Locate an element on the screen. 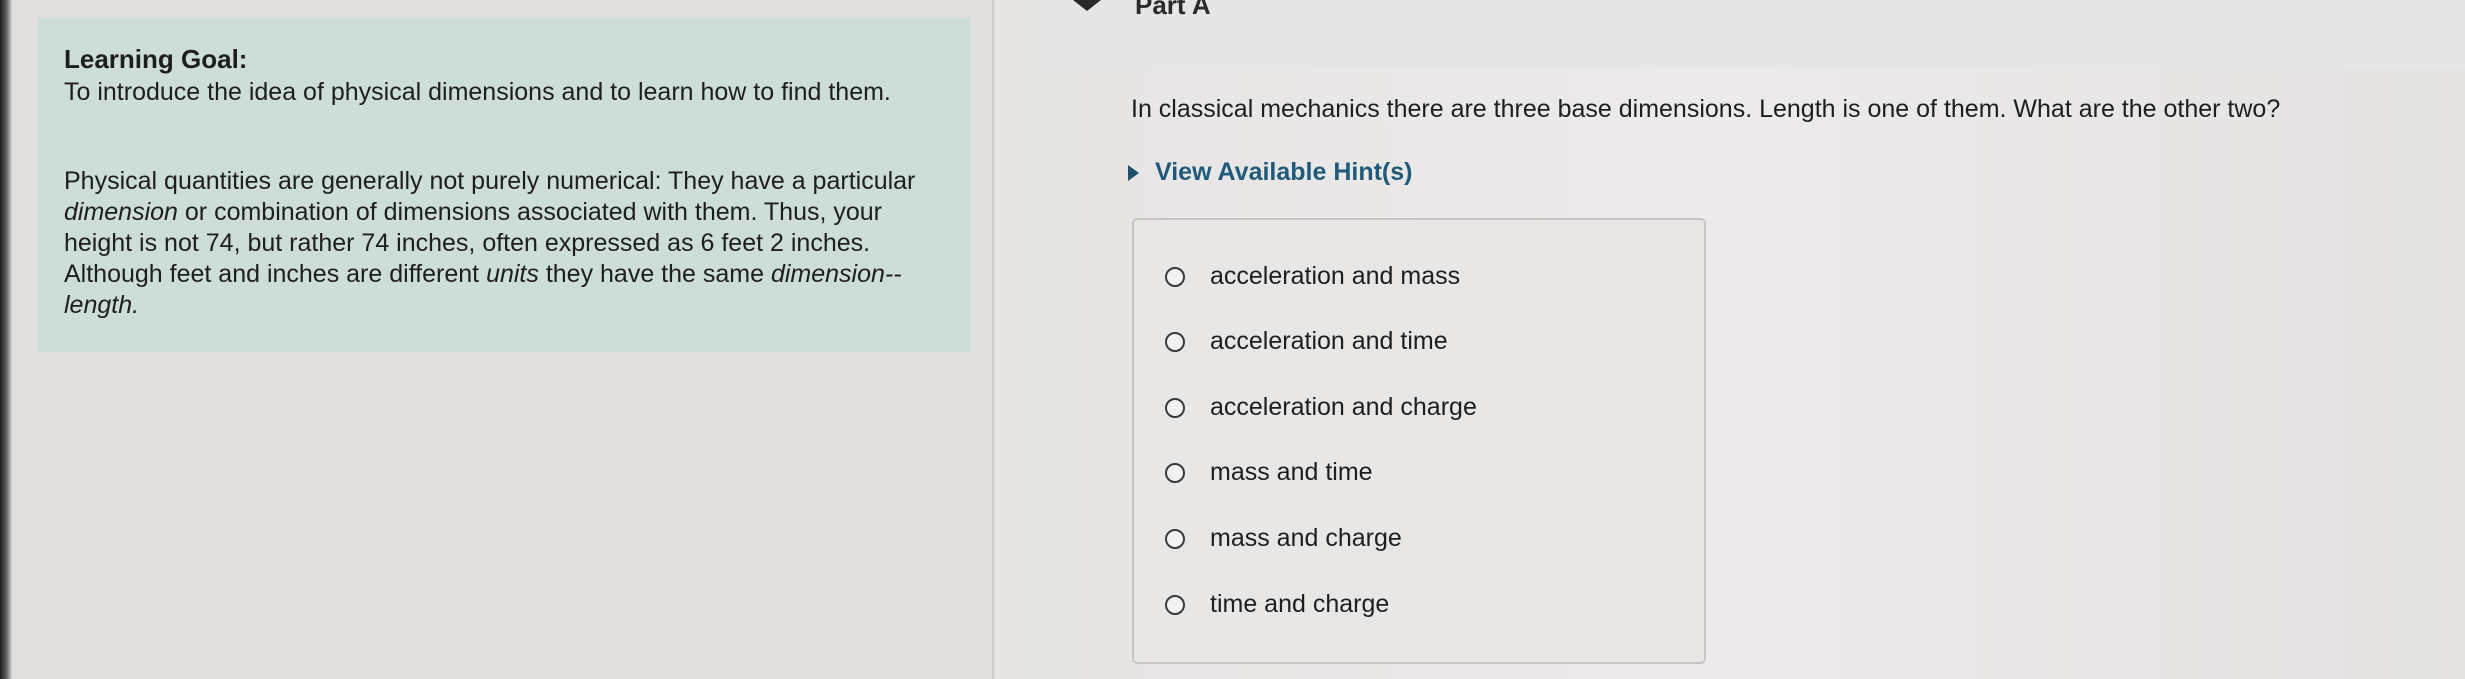 The width and height of the screenshot is (2465, 679). answer-choice: acceleration and charge is located at coordinates (1321, 407).